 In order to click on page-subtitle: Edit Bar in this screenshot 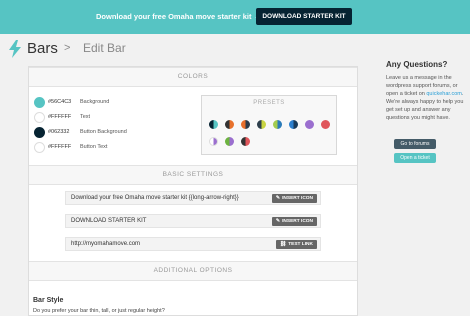, I will do `click(104, 48)`.